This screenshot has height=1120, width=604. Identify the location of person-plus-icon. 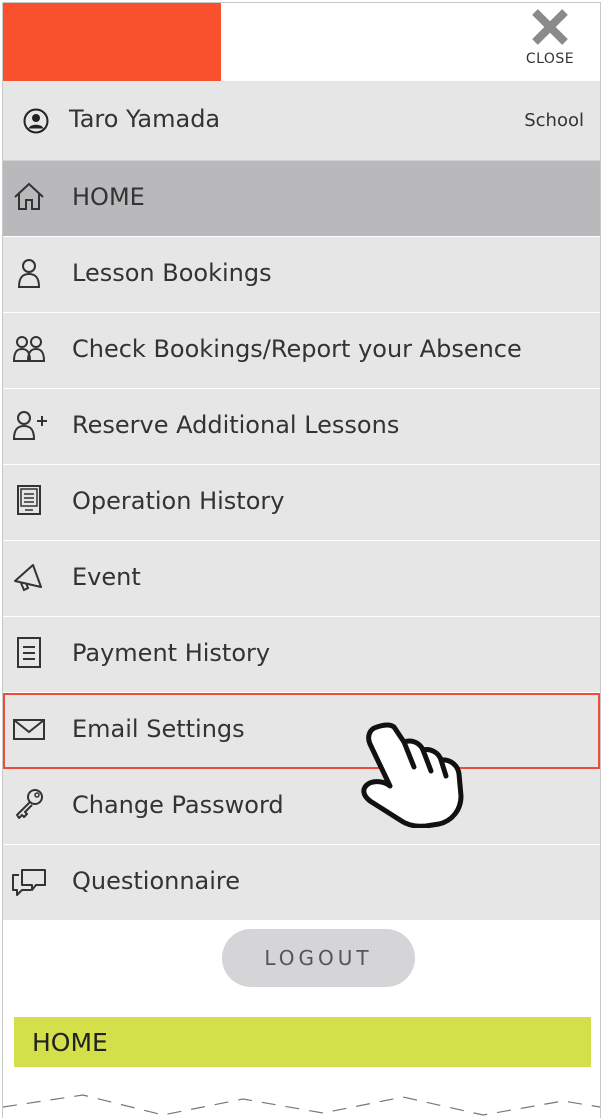
(29, 425).